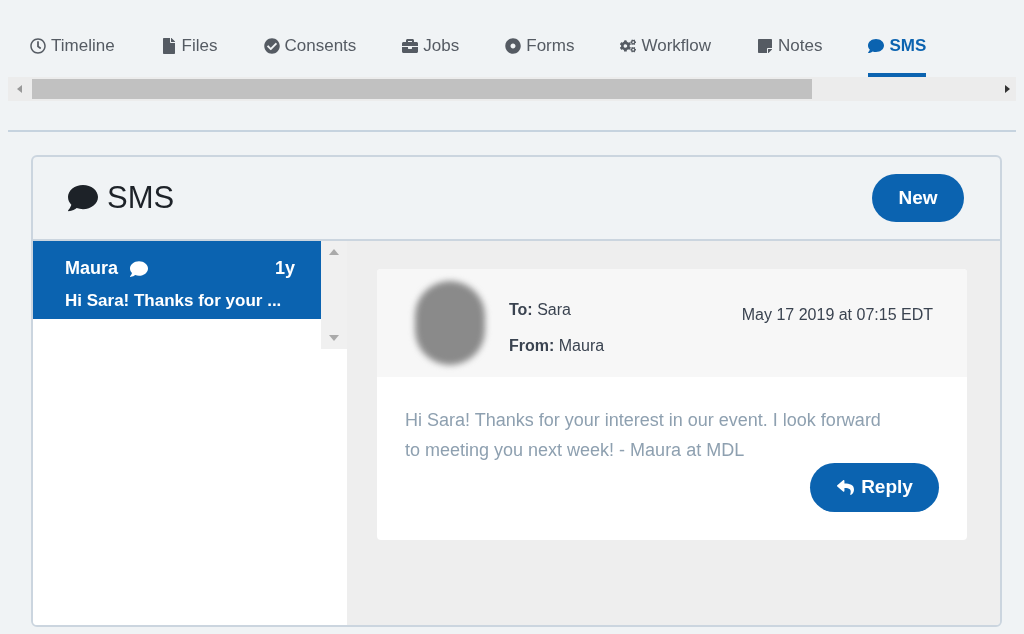 This screenshot has height=634, width=1024. Describe the element at coordinates (837, 315) in the screenshot. I see `message-date: May 17 2019 at 07:15 EDT` at that location.